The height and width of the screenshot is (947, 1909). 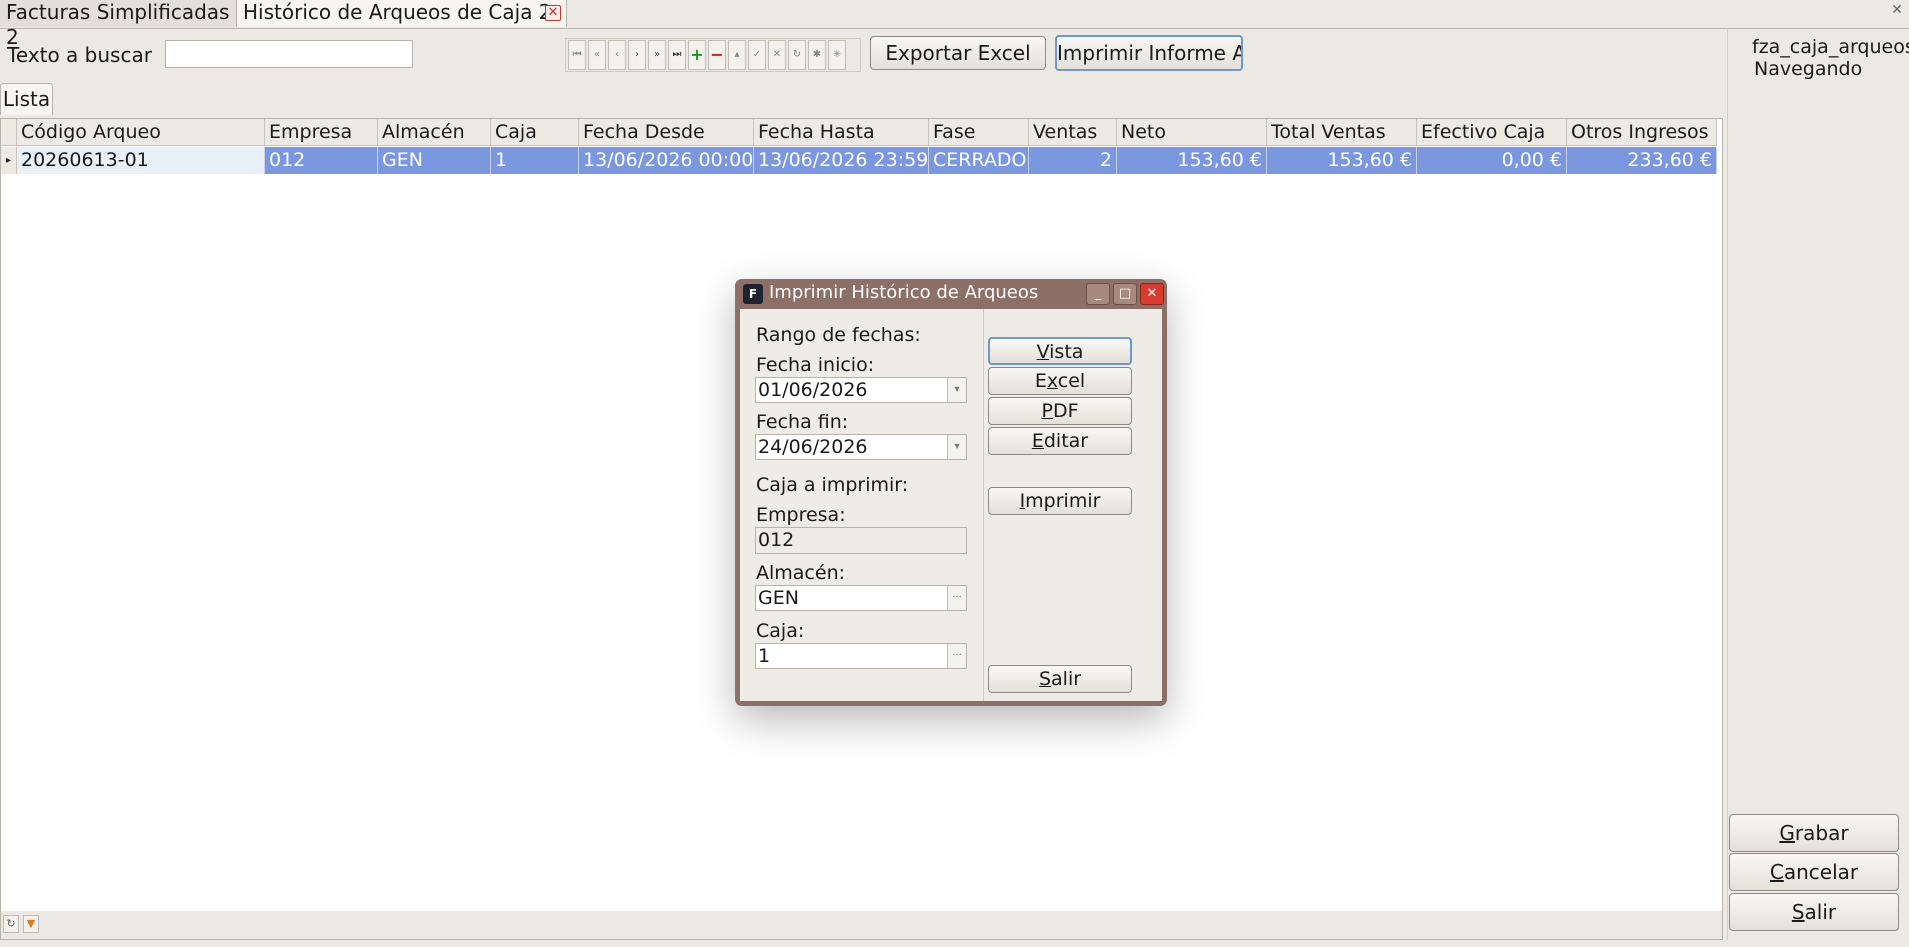 I want to click on print-button: Imprimir, so click(x=1060, y=501).